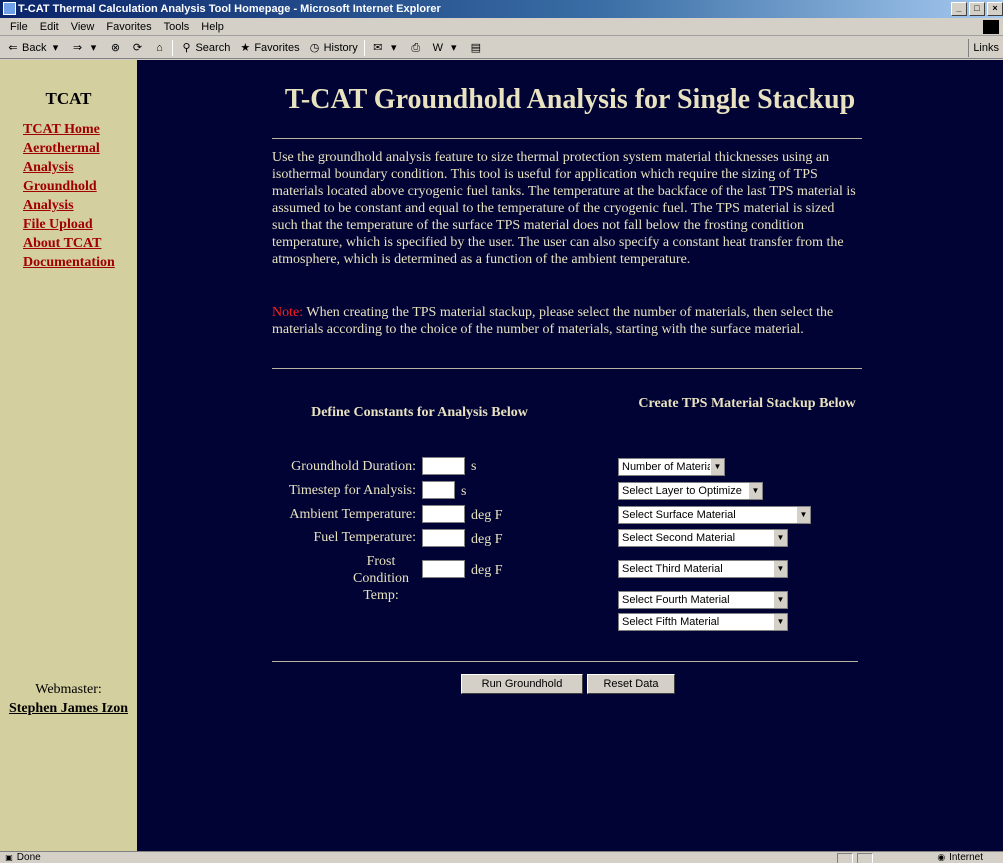 This screenshot has height=863, width=1003. Describe the element at coordinates (75, 243) in the screenshot. I see `nav-link-about-tcat: About TCAT` at that location.